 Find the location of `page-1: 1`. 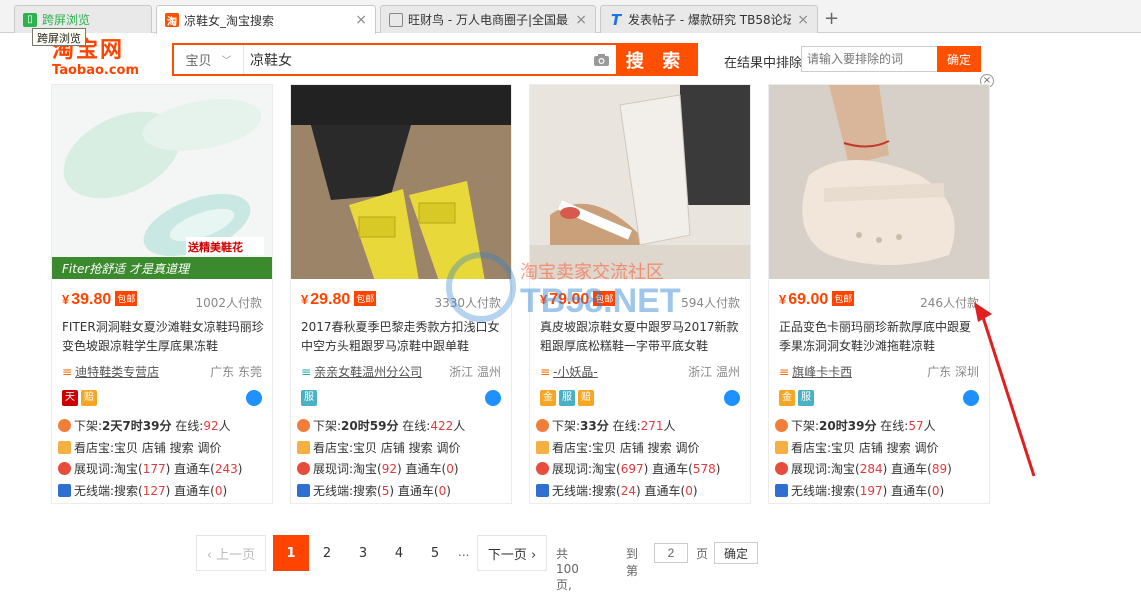

page-1: 1 is located at coordinates (291, 553).